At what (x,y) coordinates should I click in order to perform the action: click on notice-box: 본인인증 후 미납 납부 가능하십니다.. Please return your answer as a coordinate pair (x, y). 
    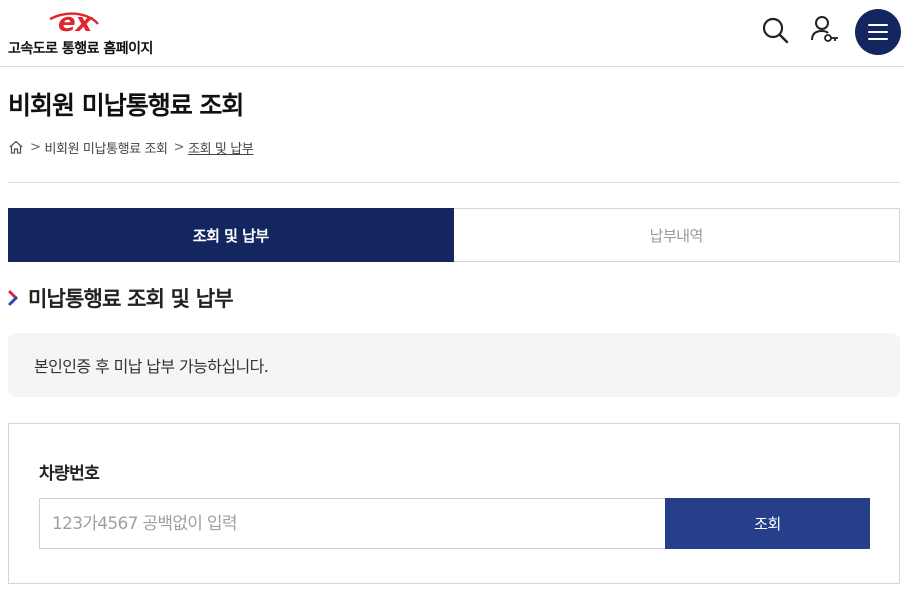
    Looking at the image, I should click on (454, 365).